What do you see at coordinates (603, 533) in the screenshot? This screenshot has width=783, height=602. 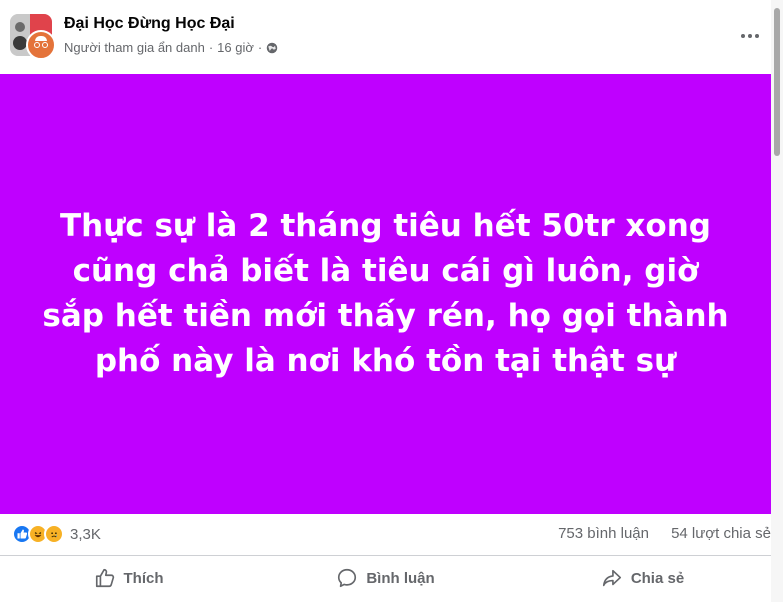 I see `comments-count-link: 753 bình luận` at bounding box center [603, 533].